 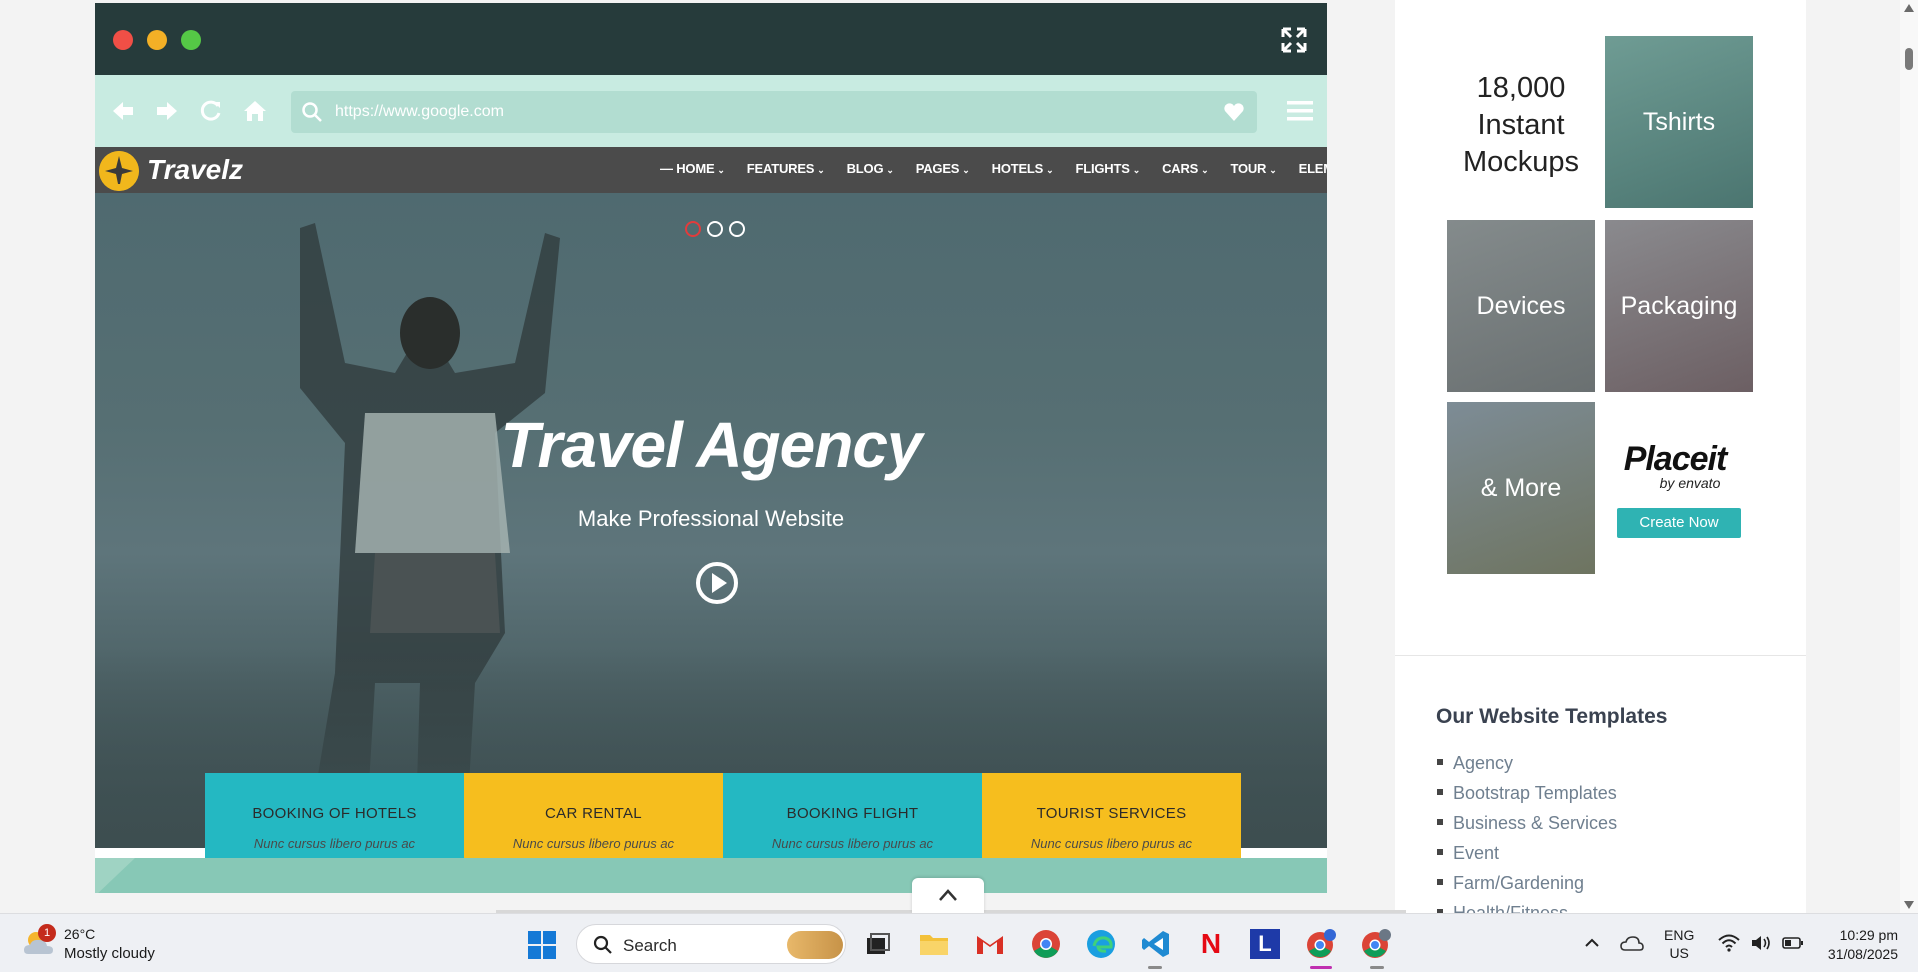 What do you see at coordinates (1313, 168) in the screenshot?
I see `nav-item-element: ELEMENT` at bounding box center [1313, 168].